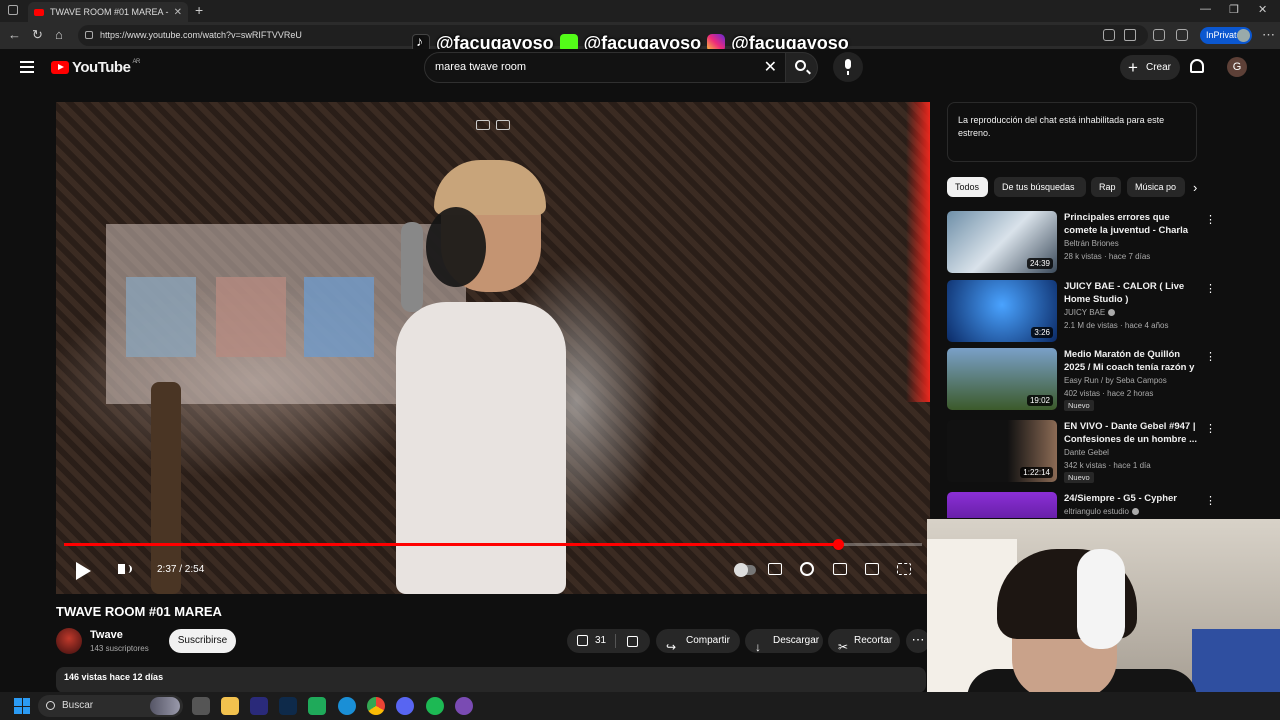  What do you see at coordinates (1131, 293) in the screenshot?
I see `recommendation-title: JUICY BAE - CALOR ( Live Home Studio )` at bounding box center [1131, 293].